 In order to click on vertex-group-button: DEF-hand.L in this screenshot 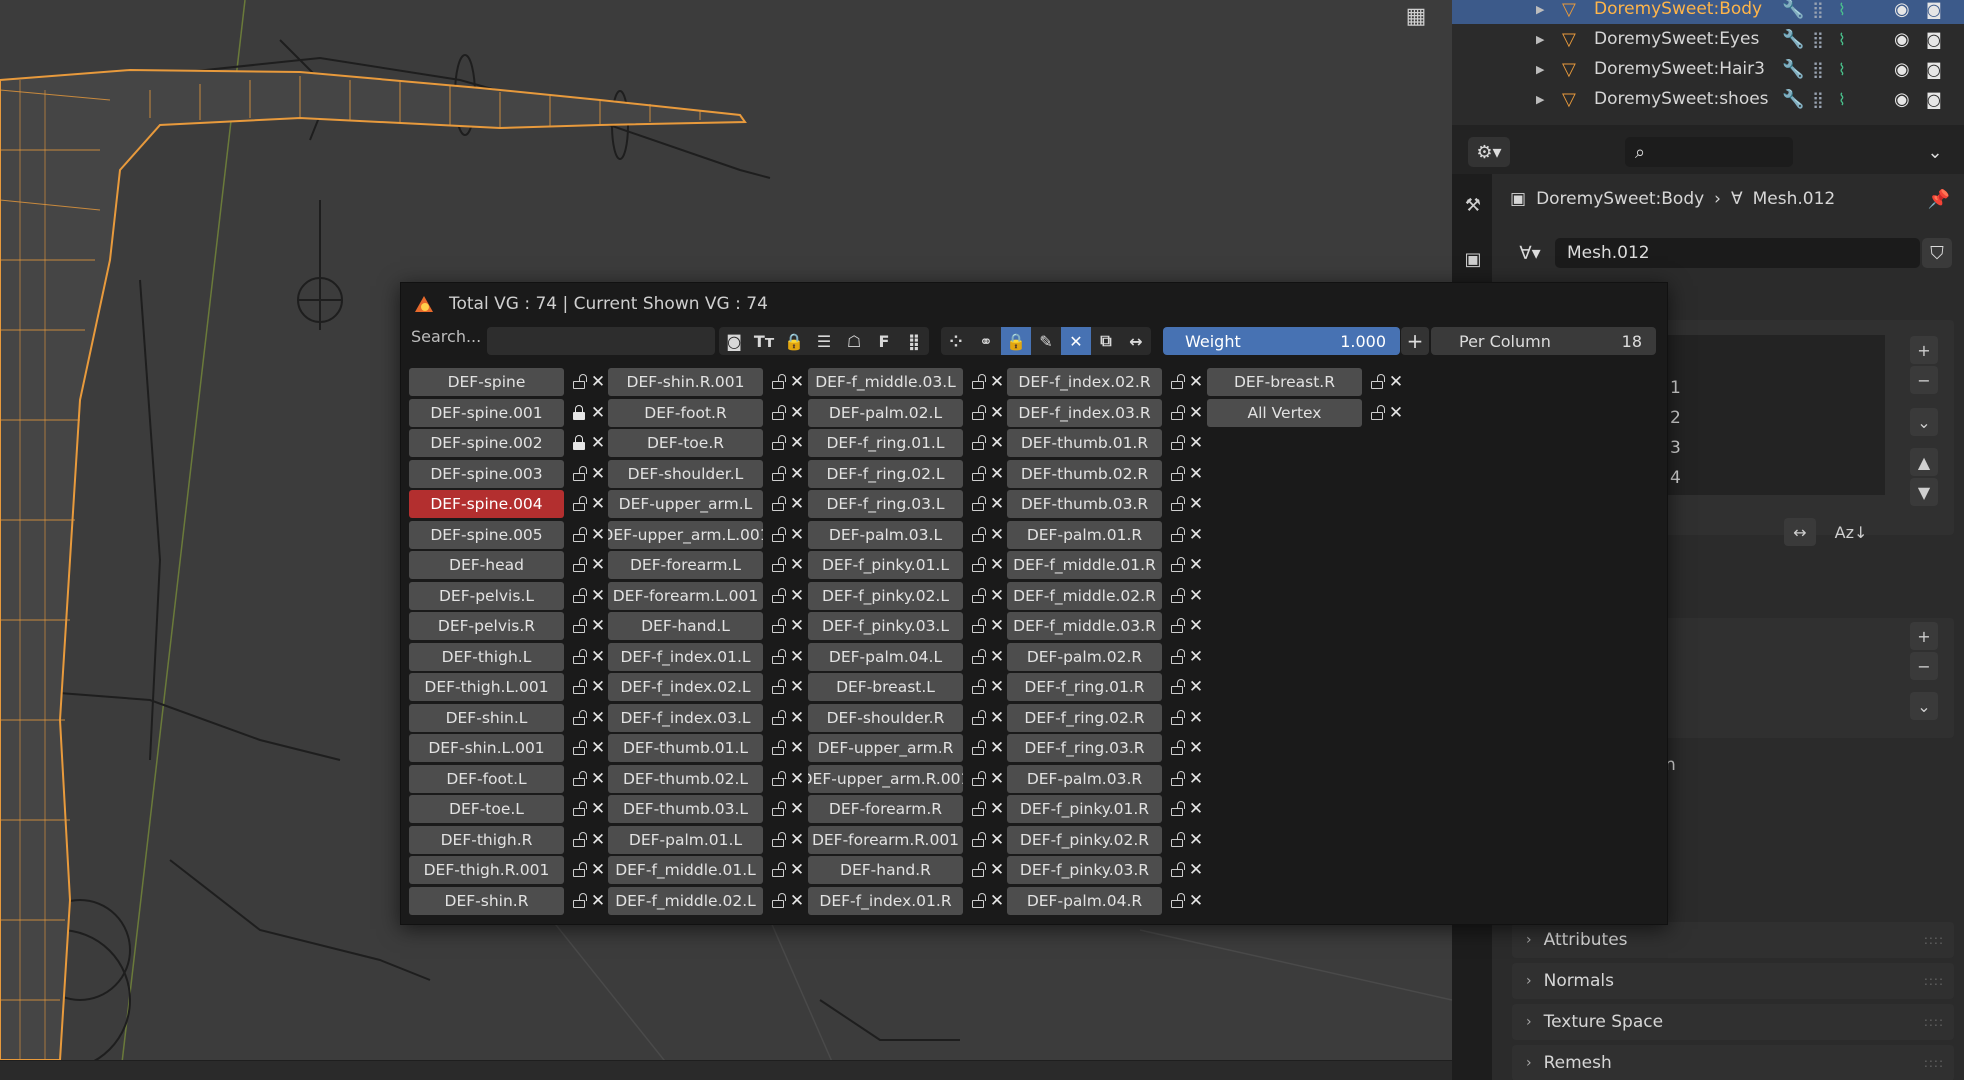, I will do `click(685, 626)`.